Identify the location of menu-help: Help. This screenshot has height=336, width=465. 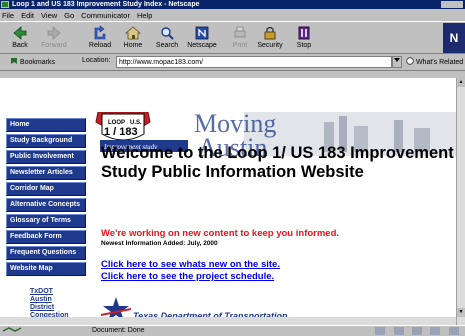
(144, 15).